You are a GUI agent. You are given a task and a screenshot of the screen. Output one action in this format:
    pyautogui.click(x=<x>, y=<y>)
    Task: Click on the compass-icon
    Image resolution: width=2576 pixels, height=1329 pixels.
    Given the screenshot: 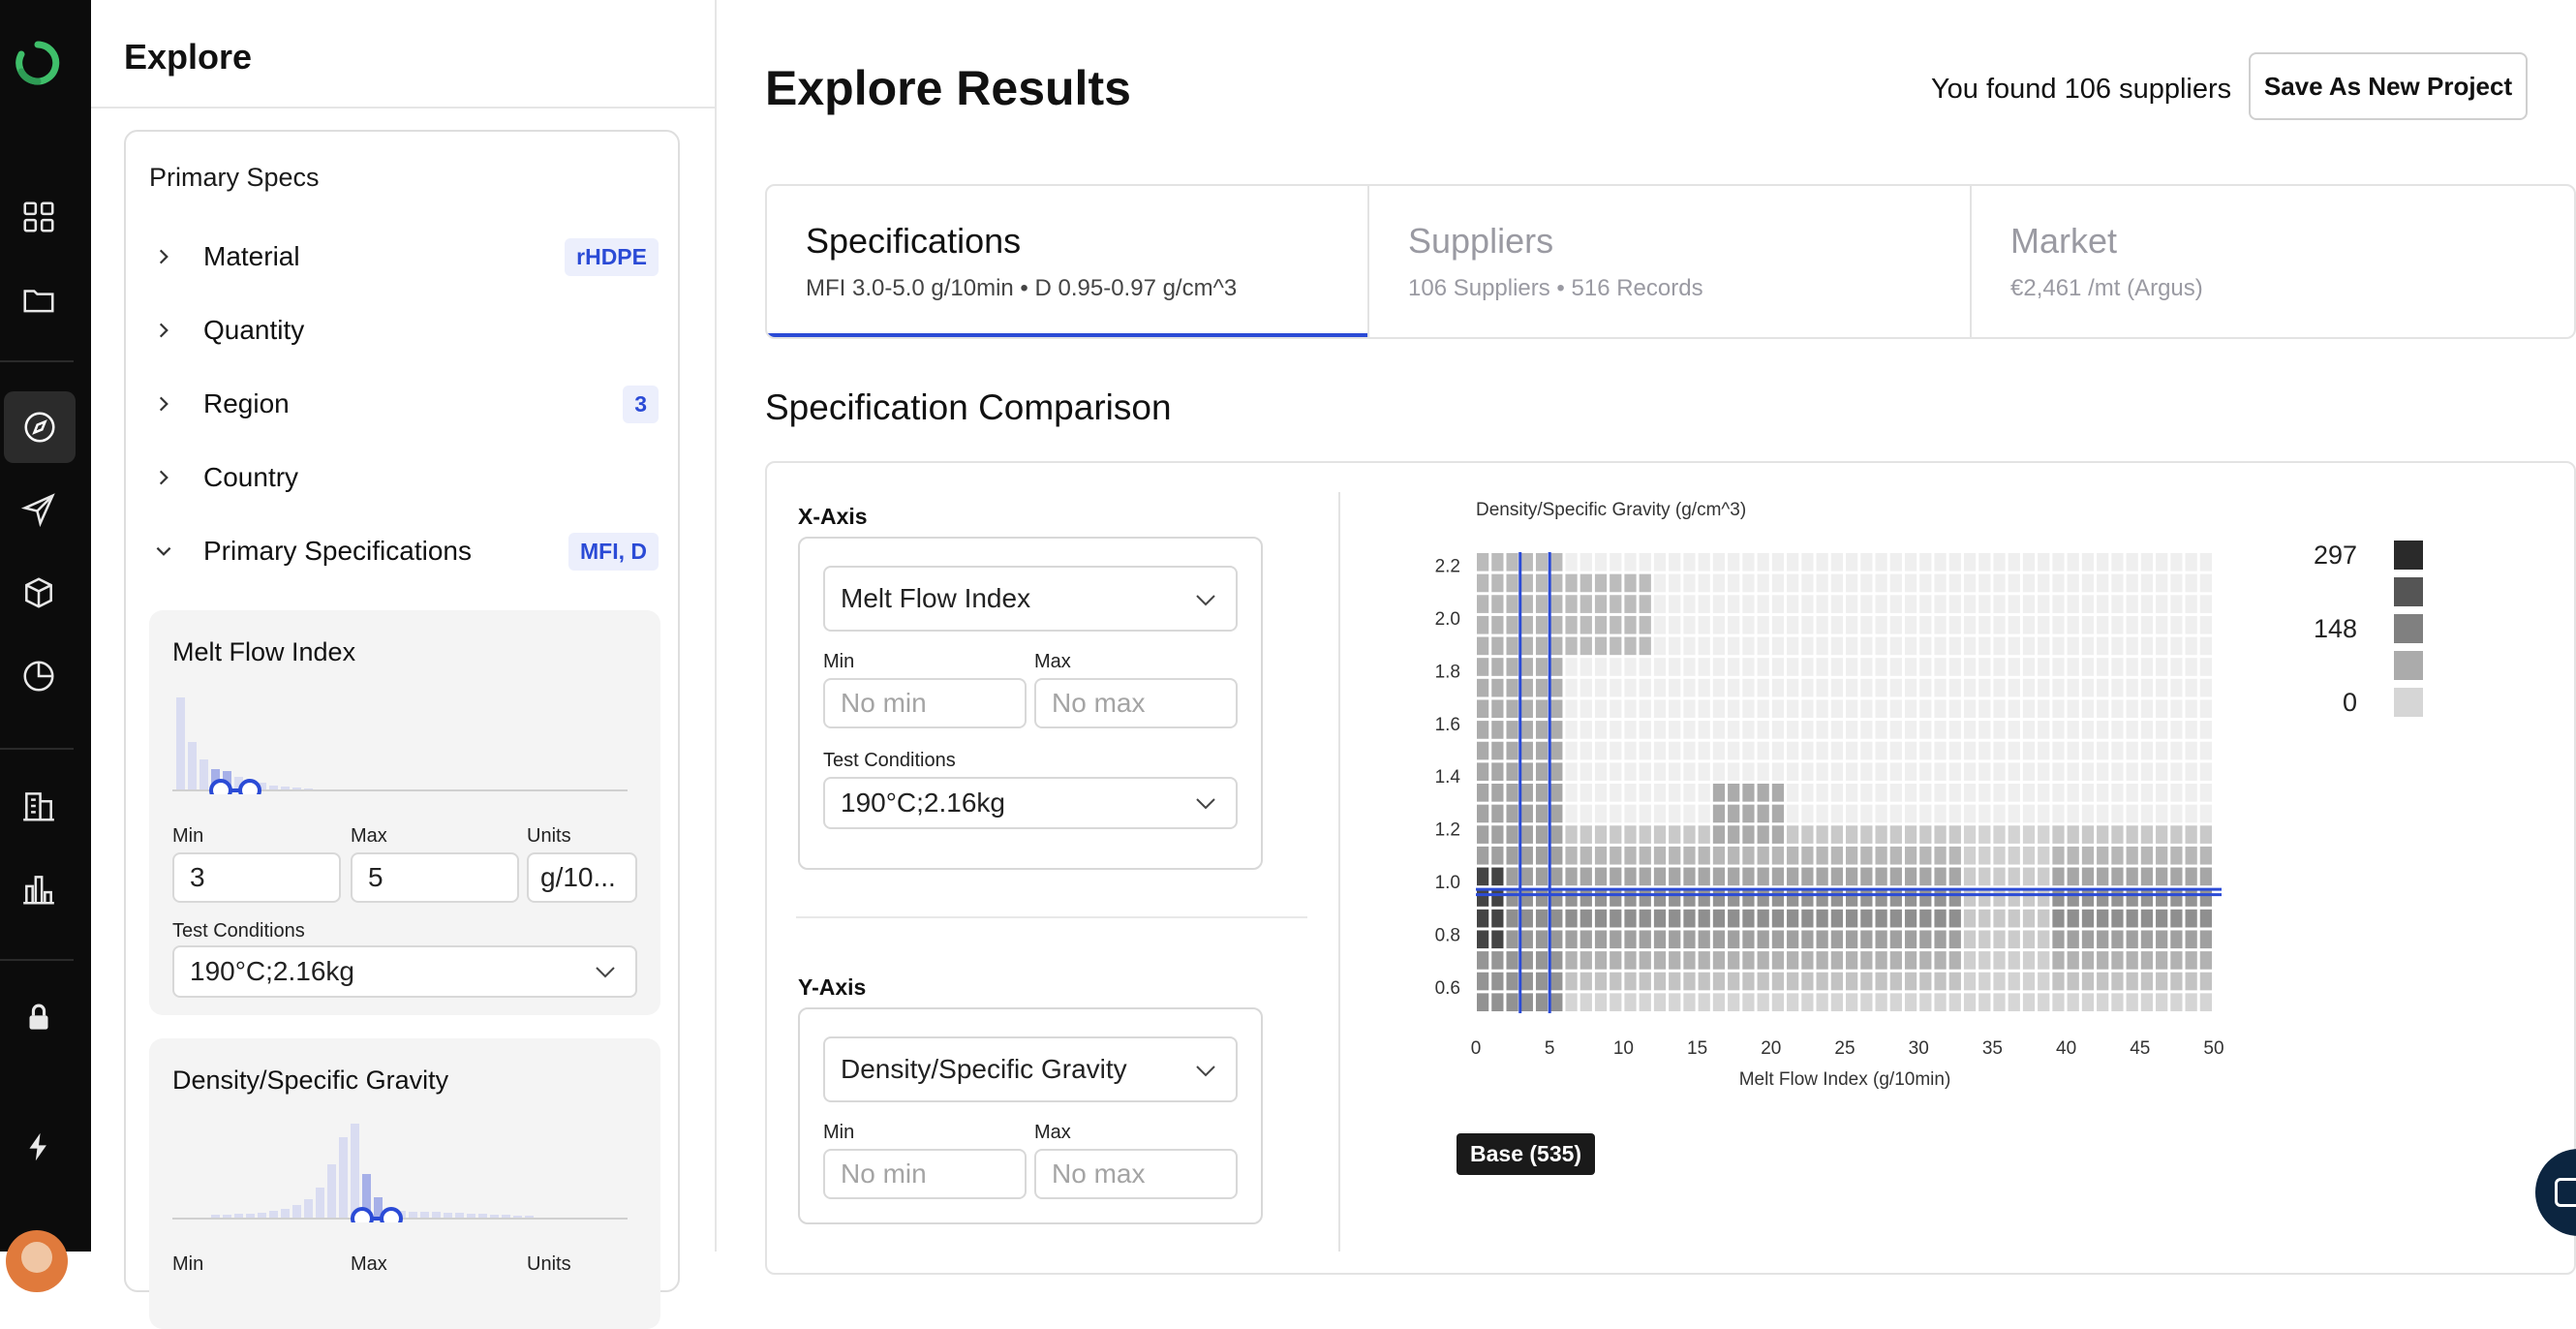 What is the action you would take?
    pyautogui.click(x=40, y=427)
    